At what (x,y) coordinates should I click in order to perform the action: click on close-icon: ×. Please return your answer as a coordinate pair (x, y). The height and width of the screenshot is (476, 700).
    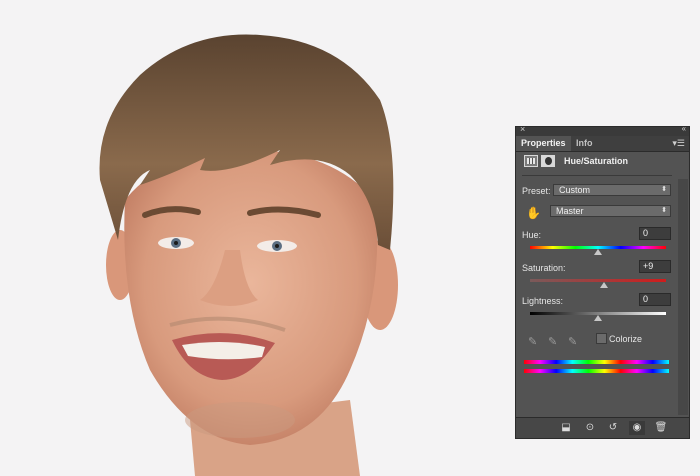
    Looking at the image, I should click on (522, 129).